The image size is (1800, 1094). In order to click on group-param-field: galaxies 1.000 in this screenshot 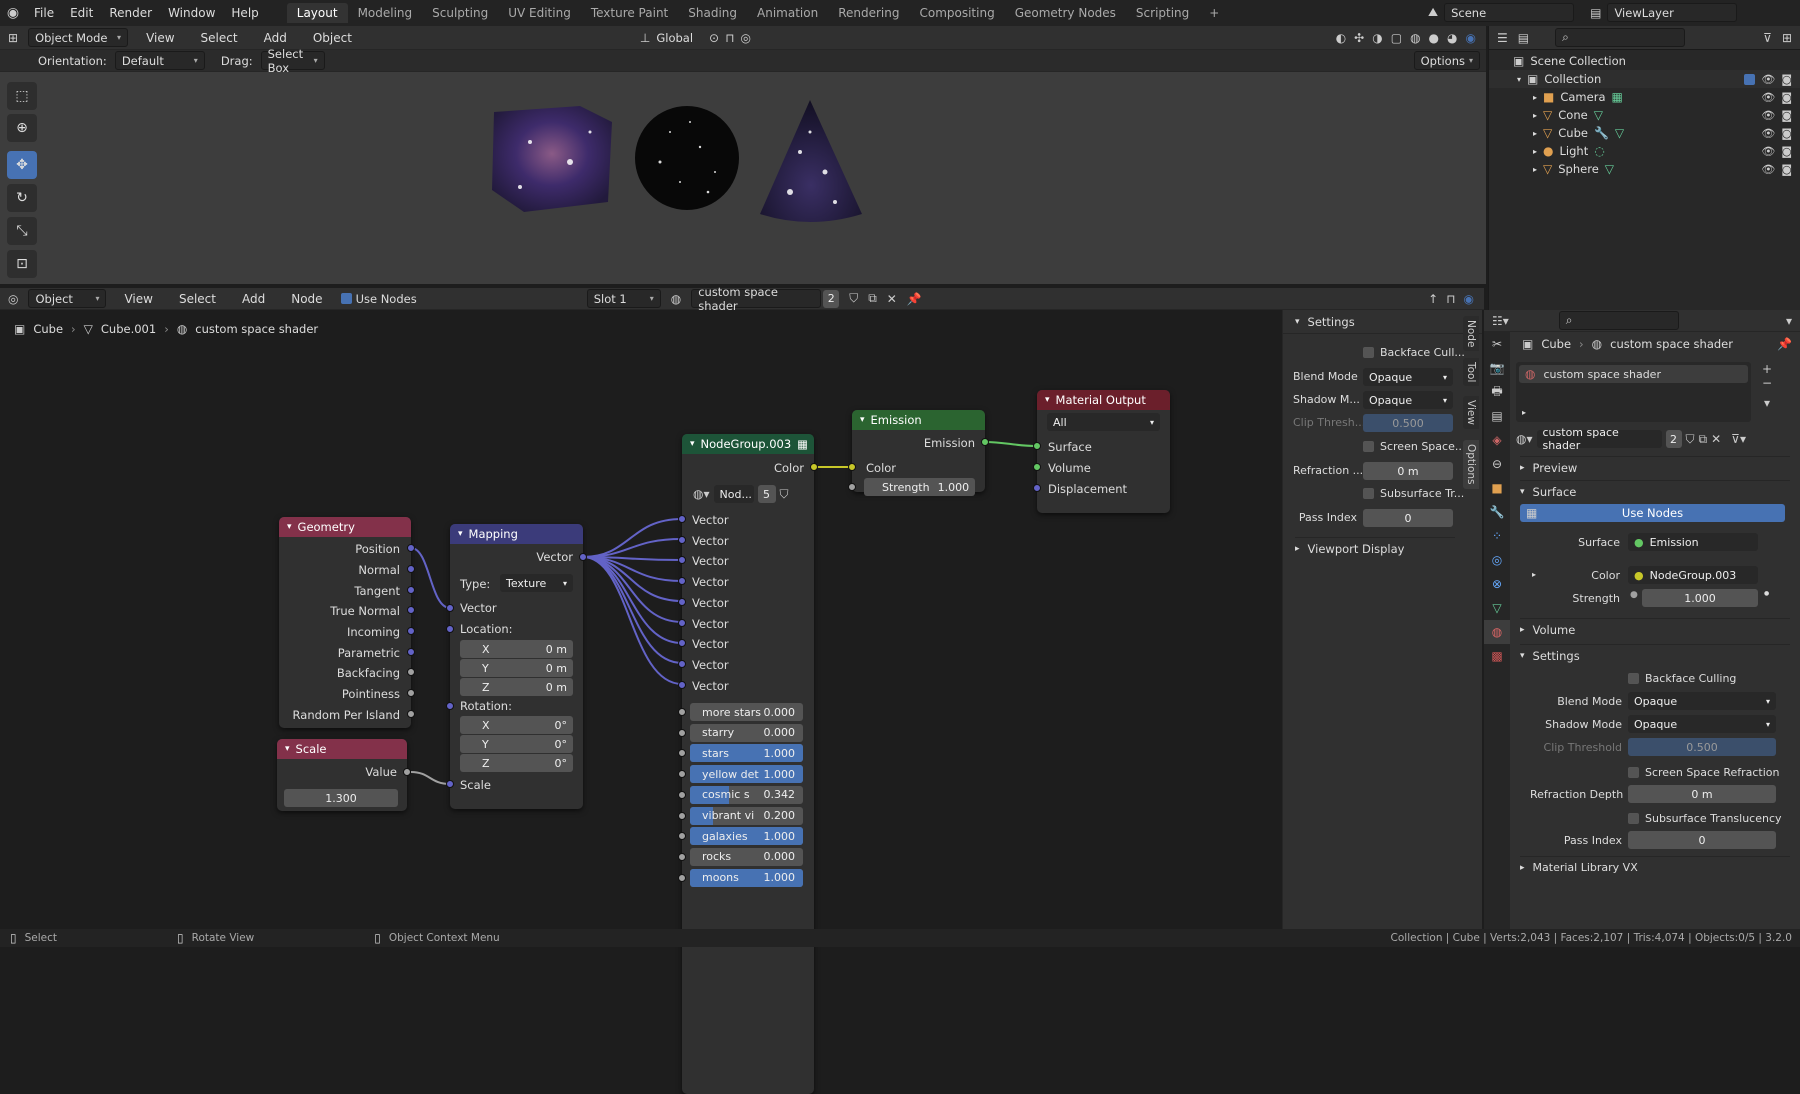, I will do `click(746, 836)`.